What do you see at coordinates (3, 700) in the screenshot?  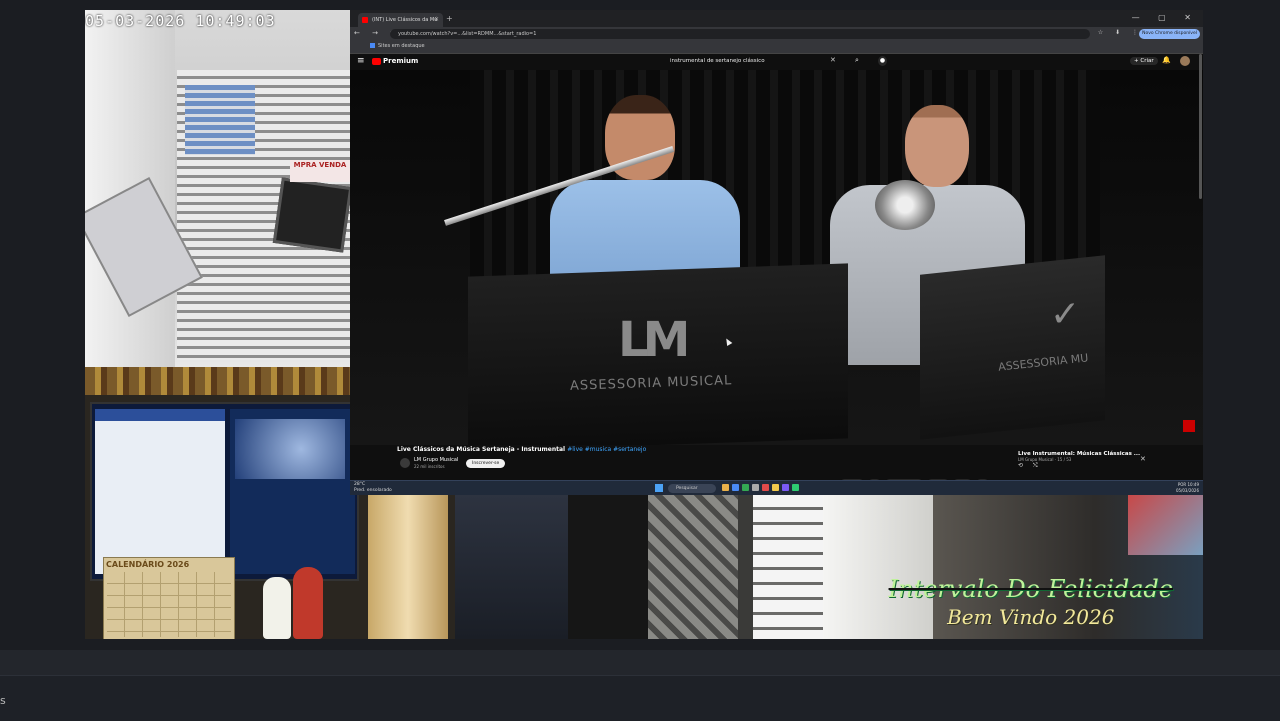 I see `app-bar-label: s` at bounding box center [3, 700].